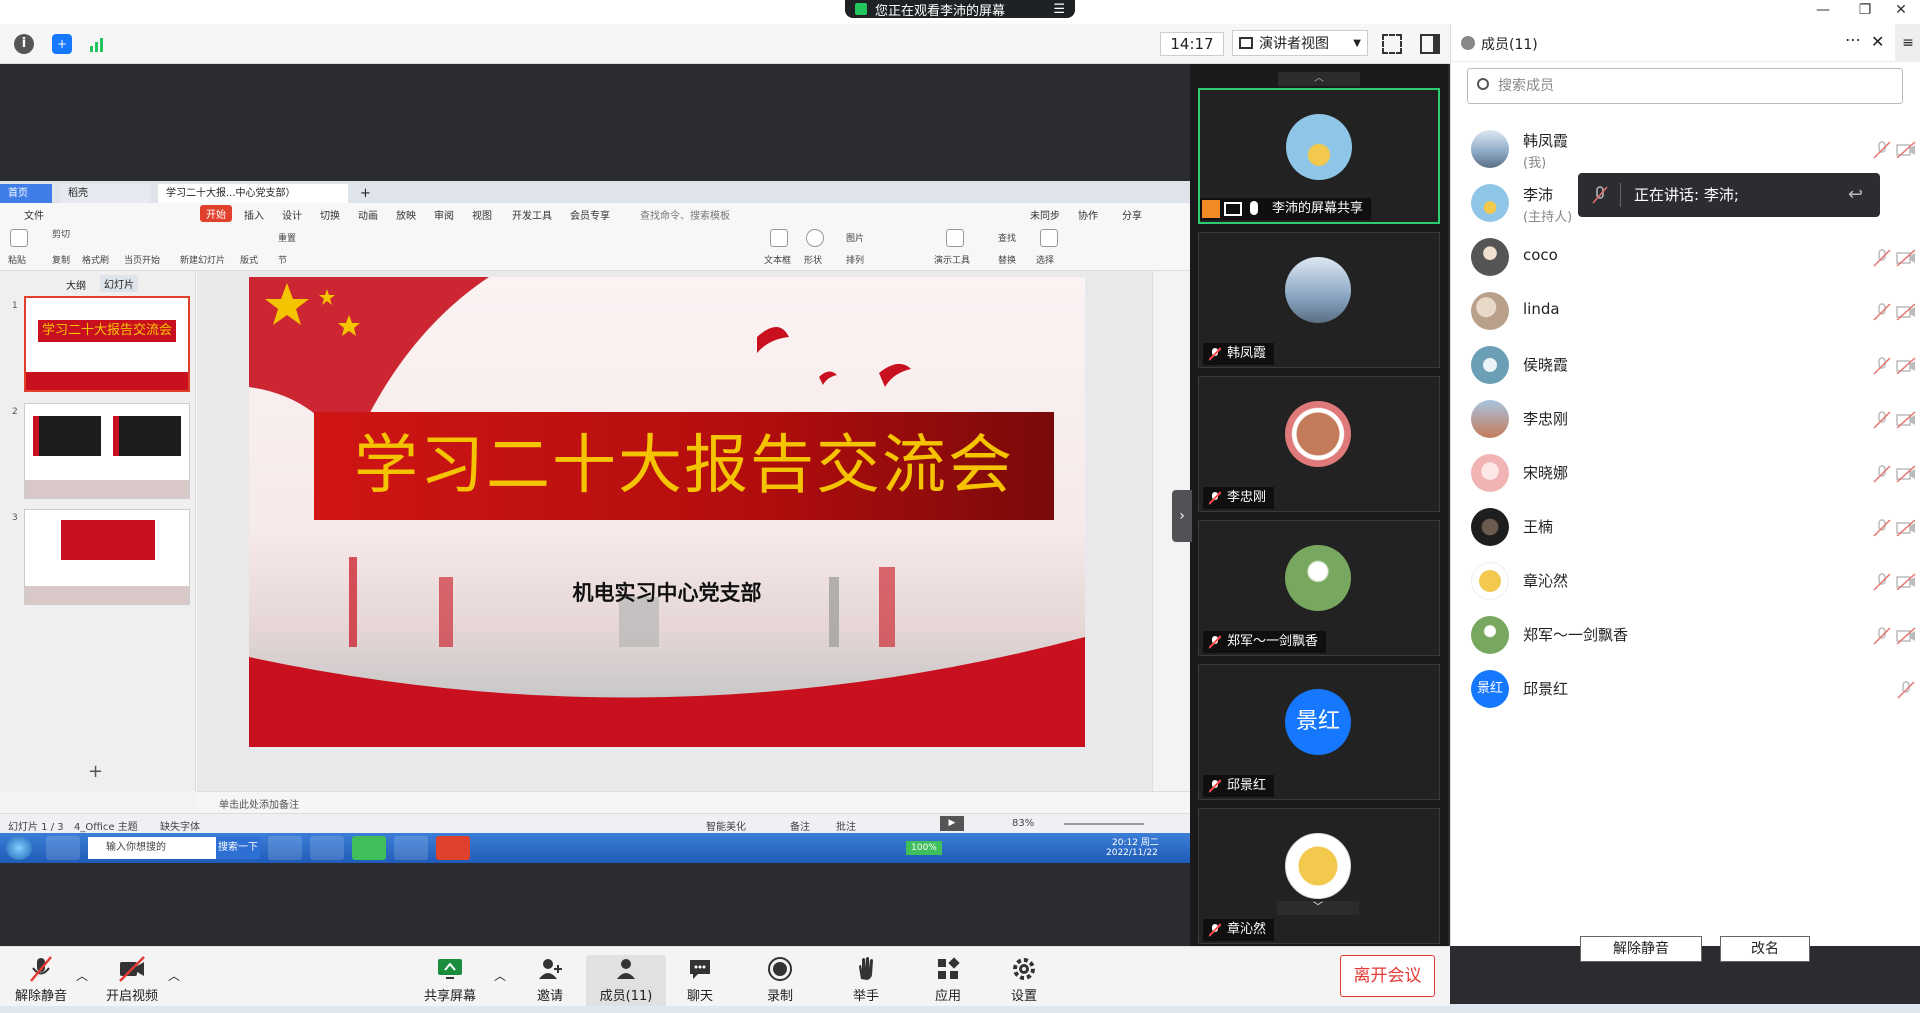 This screenshot has height=1013, width=1920. I want to click on menu-developer: 开发工具, so click(532, 214).